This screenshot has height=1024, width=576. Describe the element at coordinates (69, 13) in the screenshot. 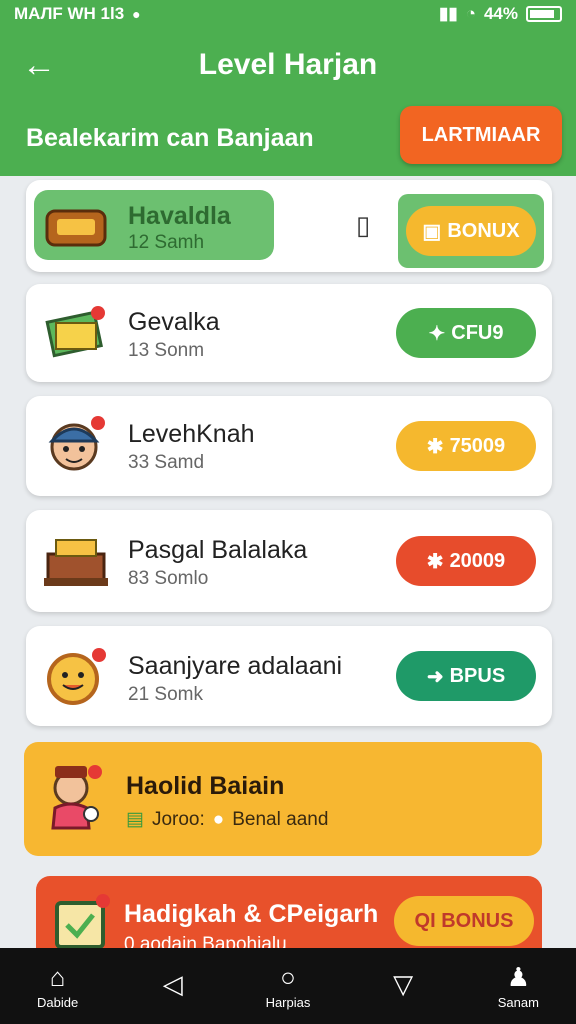

I see `status-carrier: MAЛF WH 1l3` at that location.